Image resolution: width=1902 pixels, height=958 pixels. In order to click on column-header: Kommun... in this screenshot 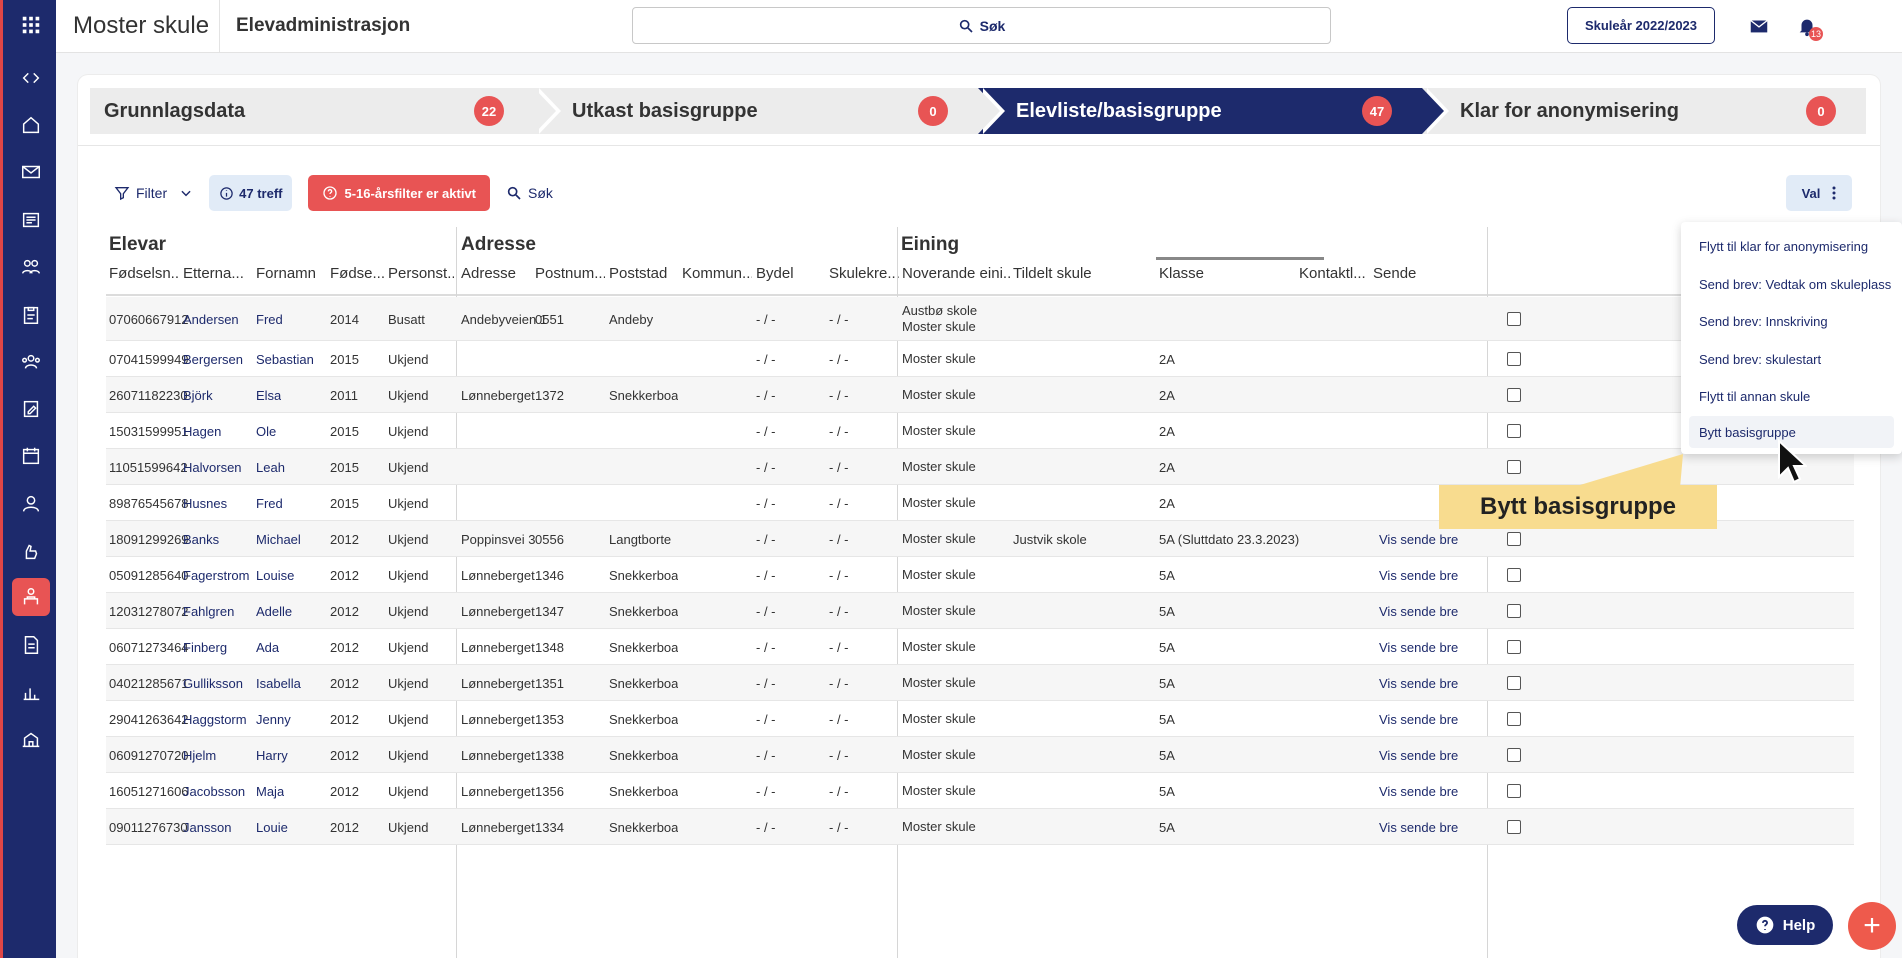, I will do `click(717, 273)`.